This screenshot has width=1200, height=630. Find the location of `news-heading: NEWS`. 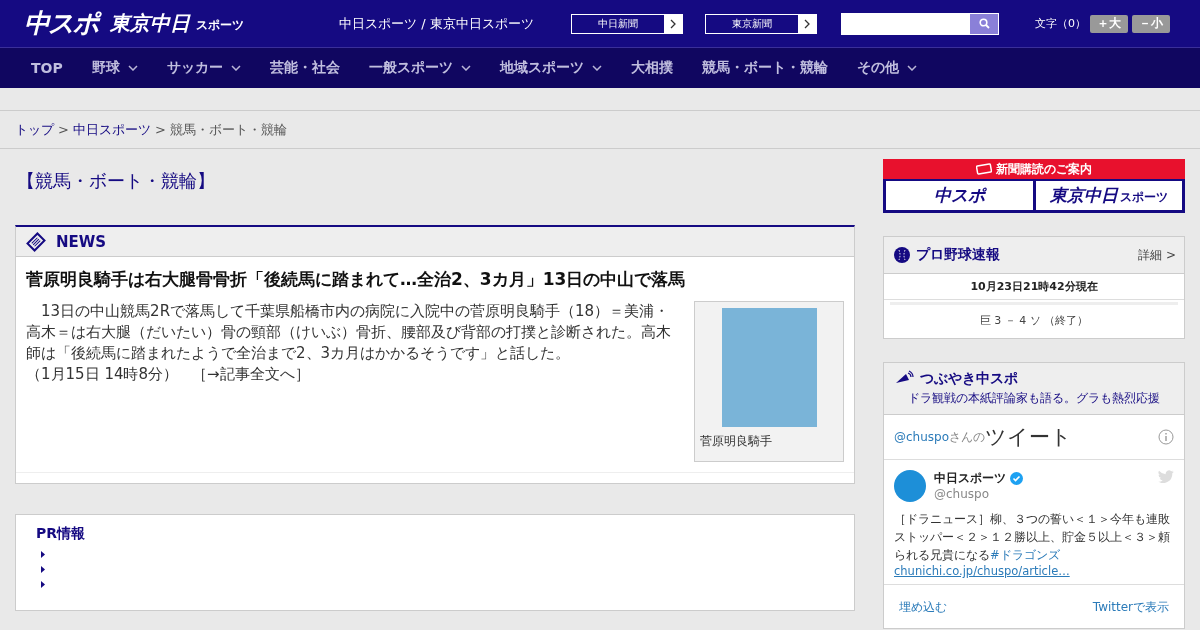

news-heading: NEWS is located at coordinates (81, 241).